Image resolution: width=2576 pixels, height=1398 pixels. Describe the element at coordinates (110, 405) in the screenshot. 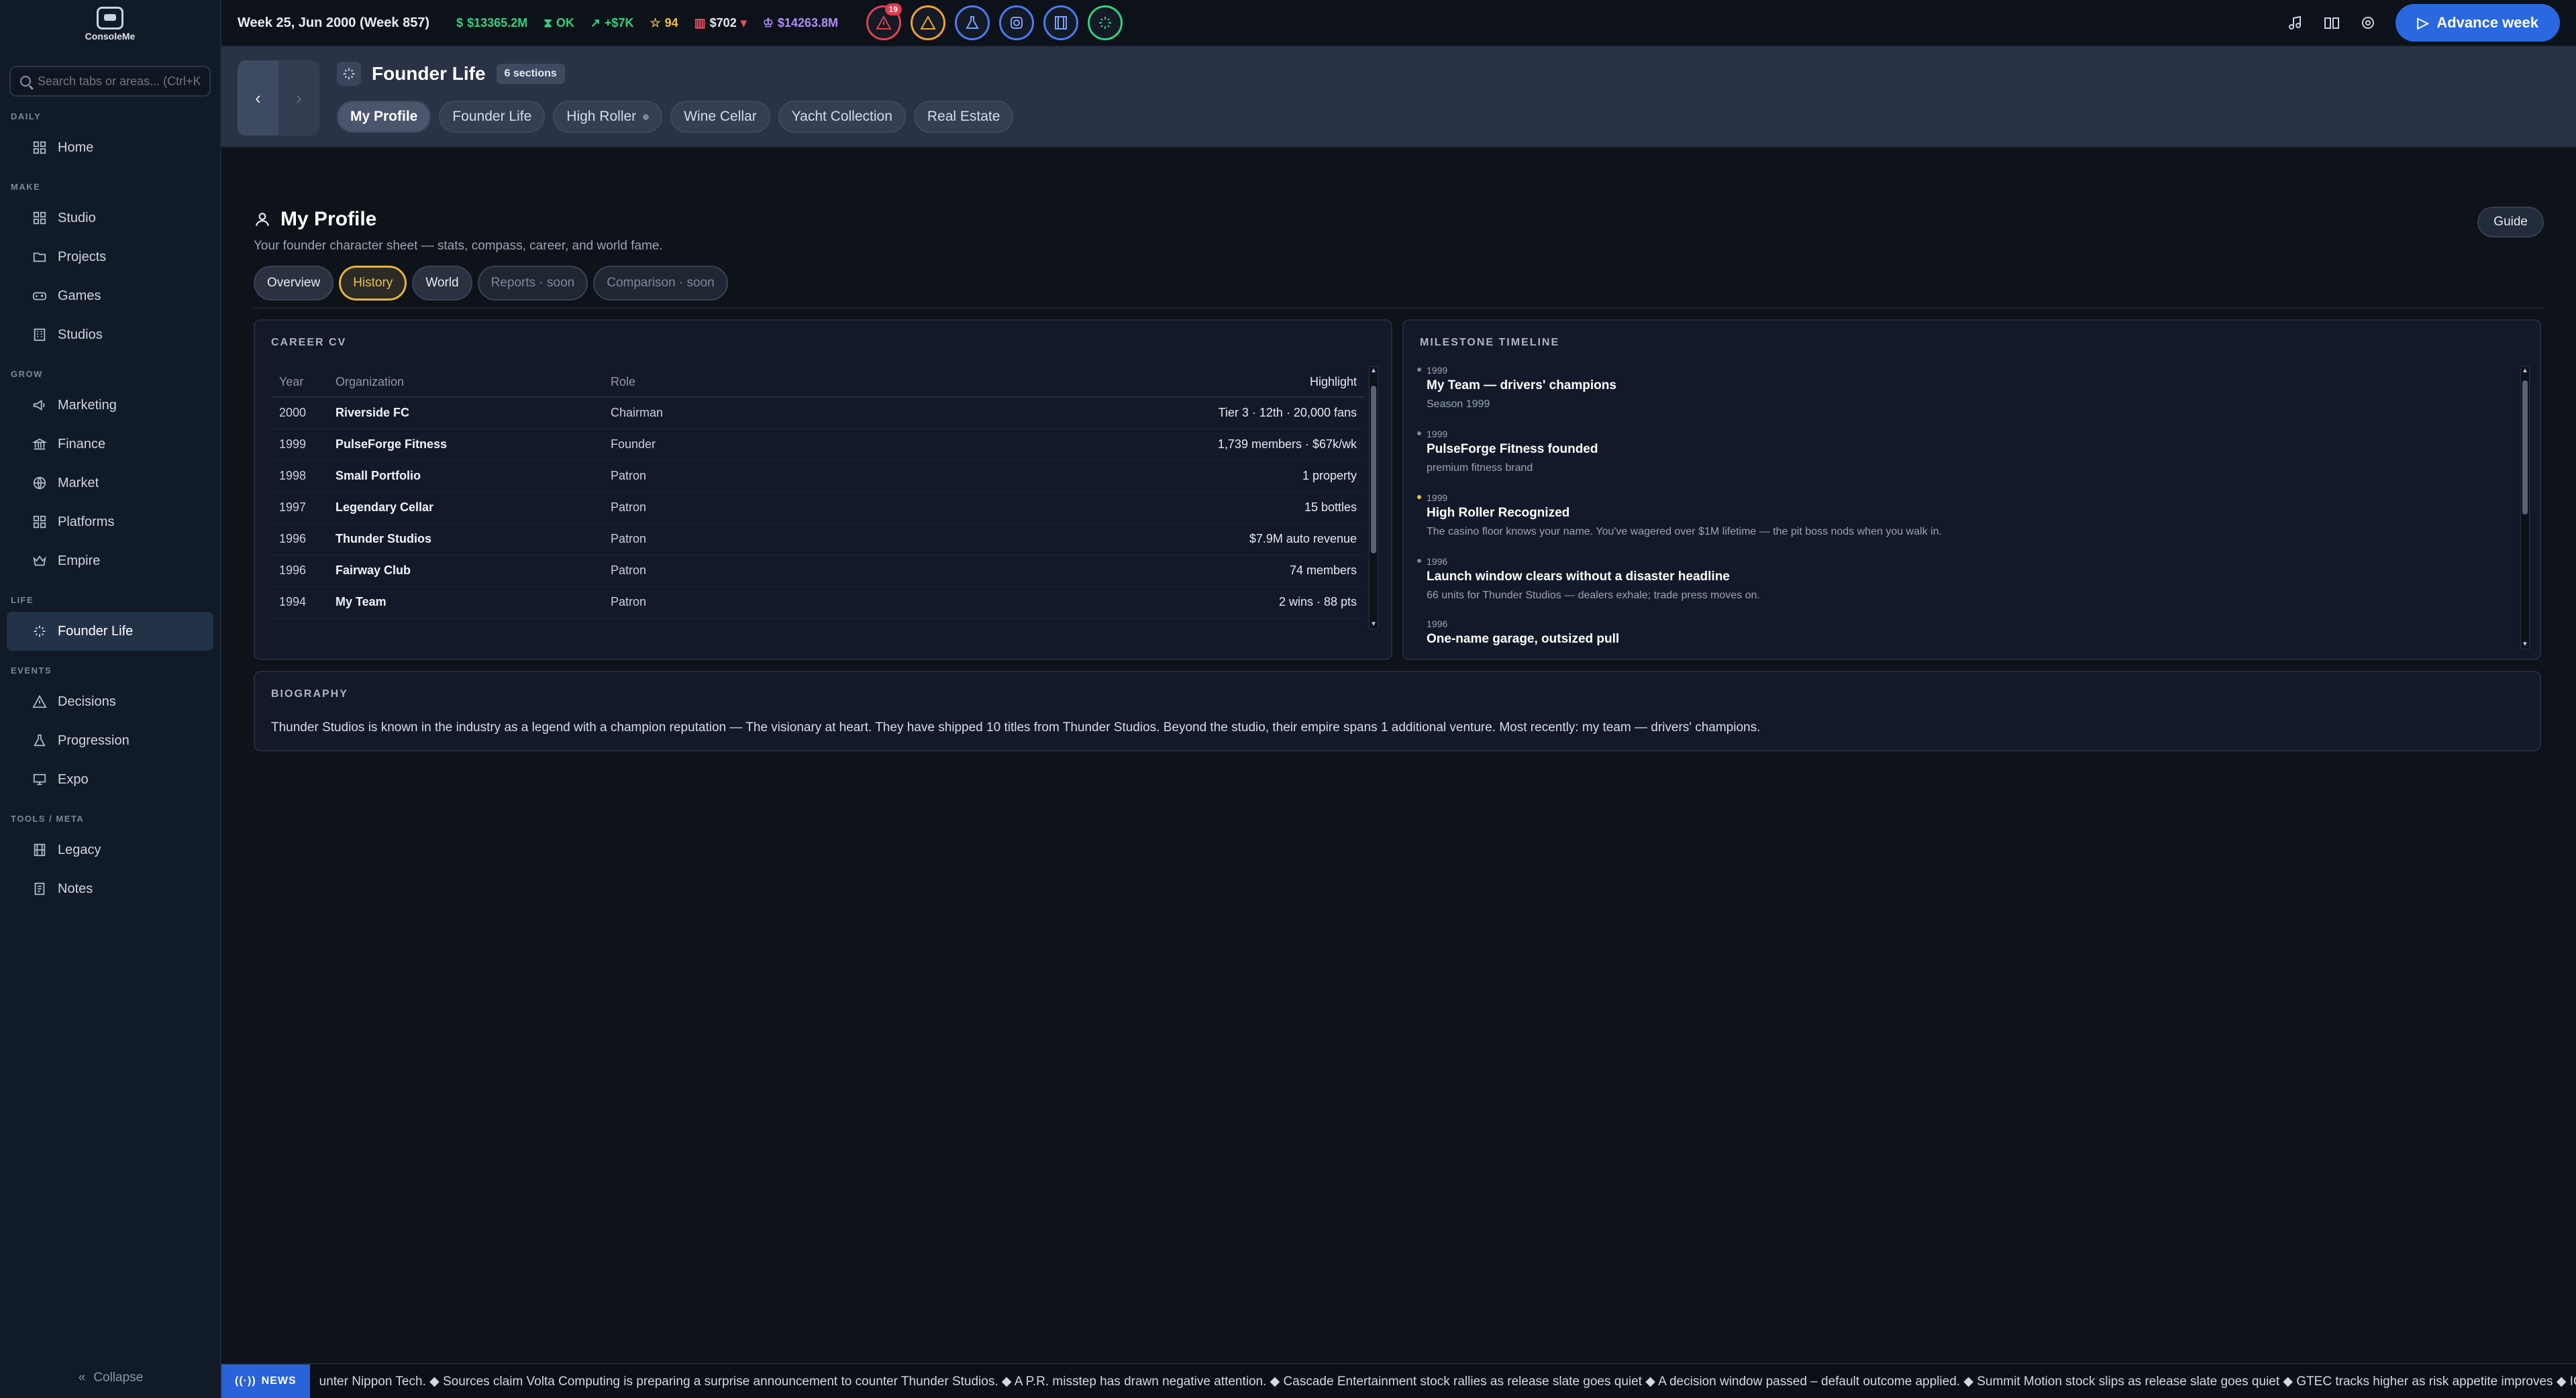

I see `sidebar-item-marketing: Marketing` at that location.